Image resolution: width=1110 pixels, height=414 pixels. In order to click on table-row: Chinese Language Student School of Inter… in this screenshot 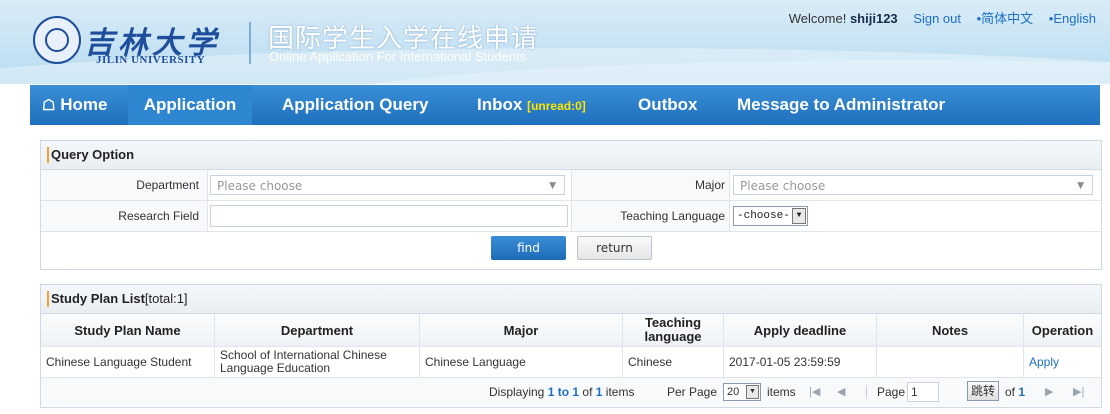, I will do `click(571, 362)`.